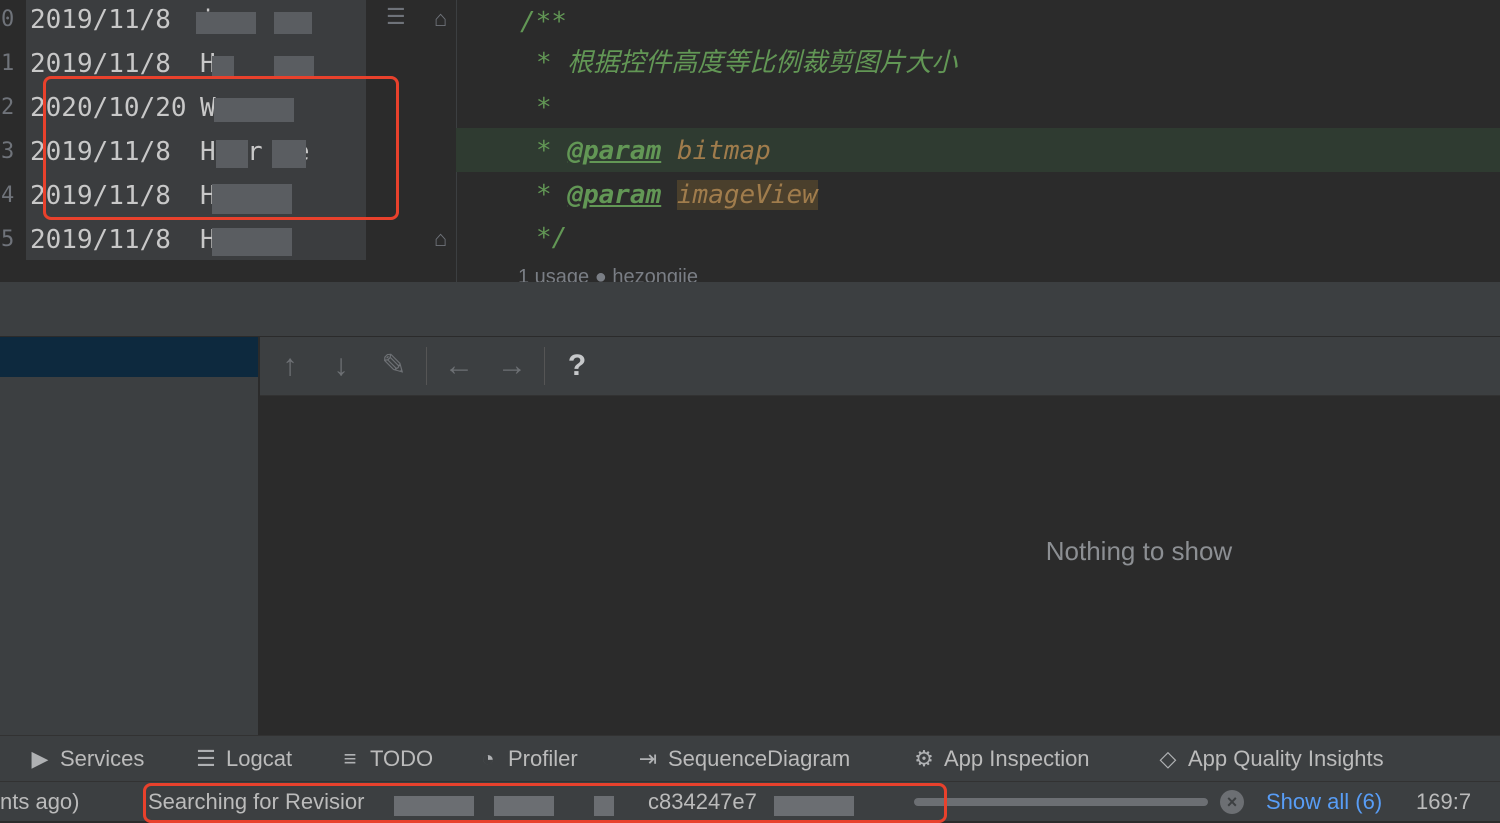  What do you see at coordinates (759, 758) in the screenshot?
I see `tool-label: SequenceDiagram` at bounding box center [759, 758].